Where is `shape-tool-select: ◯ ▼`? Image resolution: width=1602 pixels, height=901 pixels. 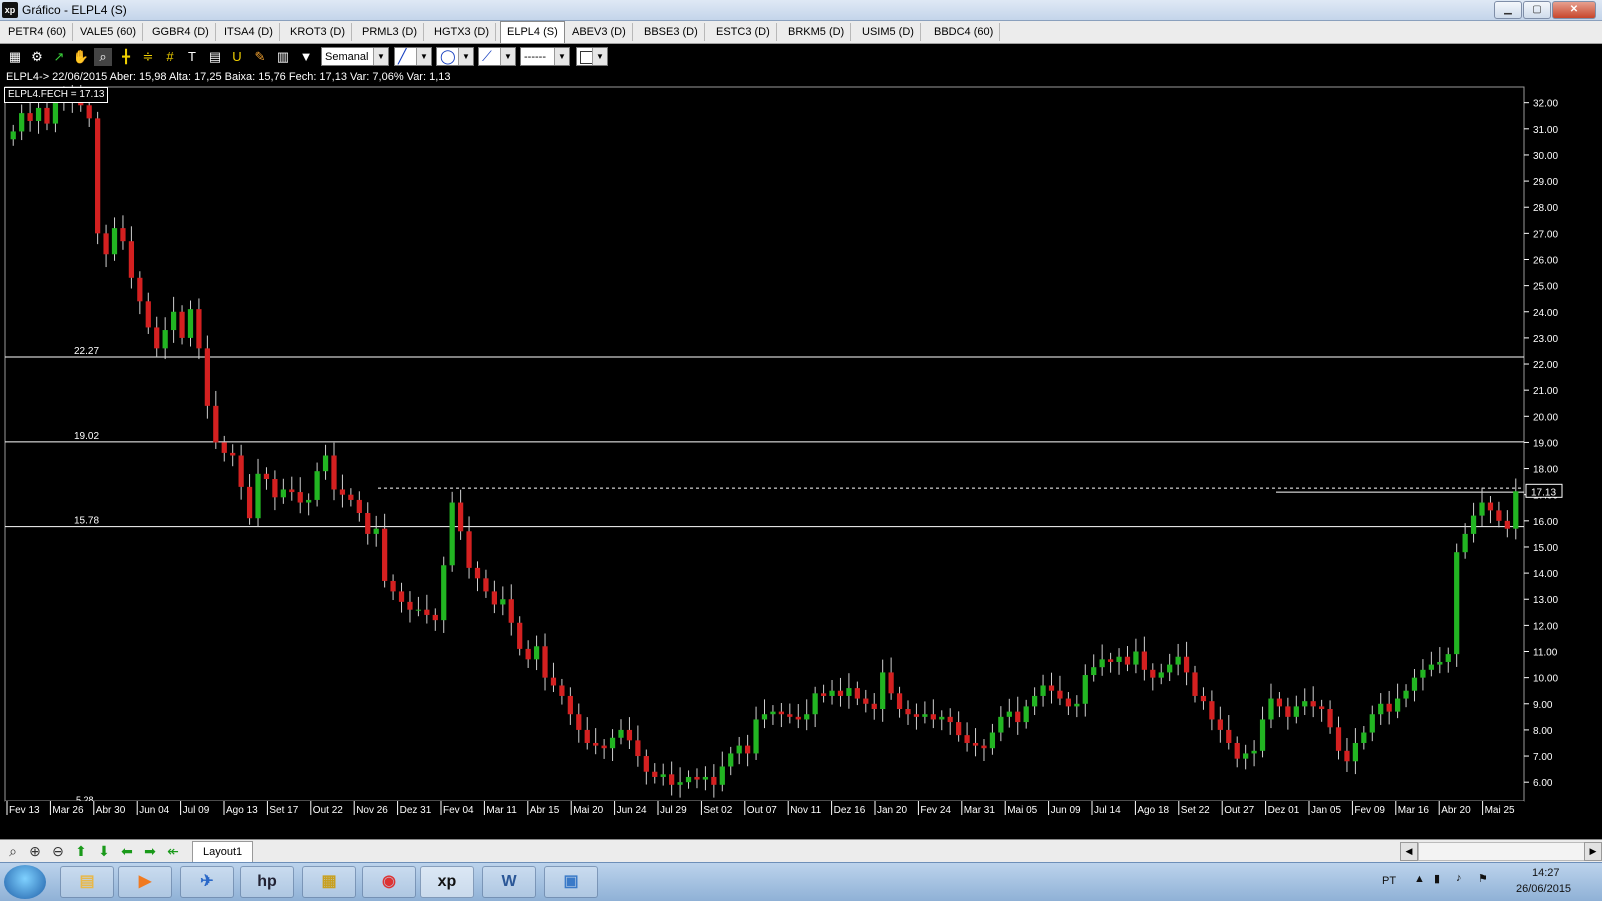 shape-tool-select: ◯ ▼ is located at coordinates (455, 56).